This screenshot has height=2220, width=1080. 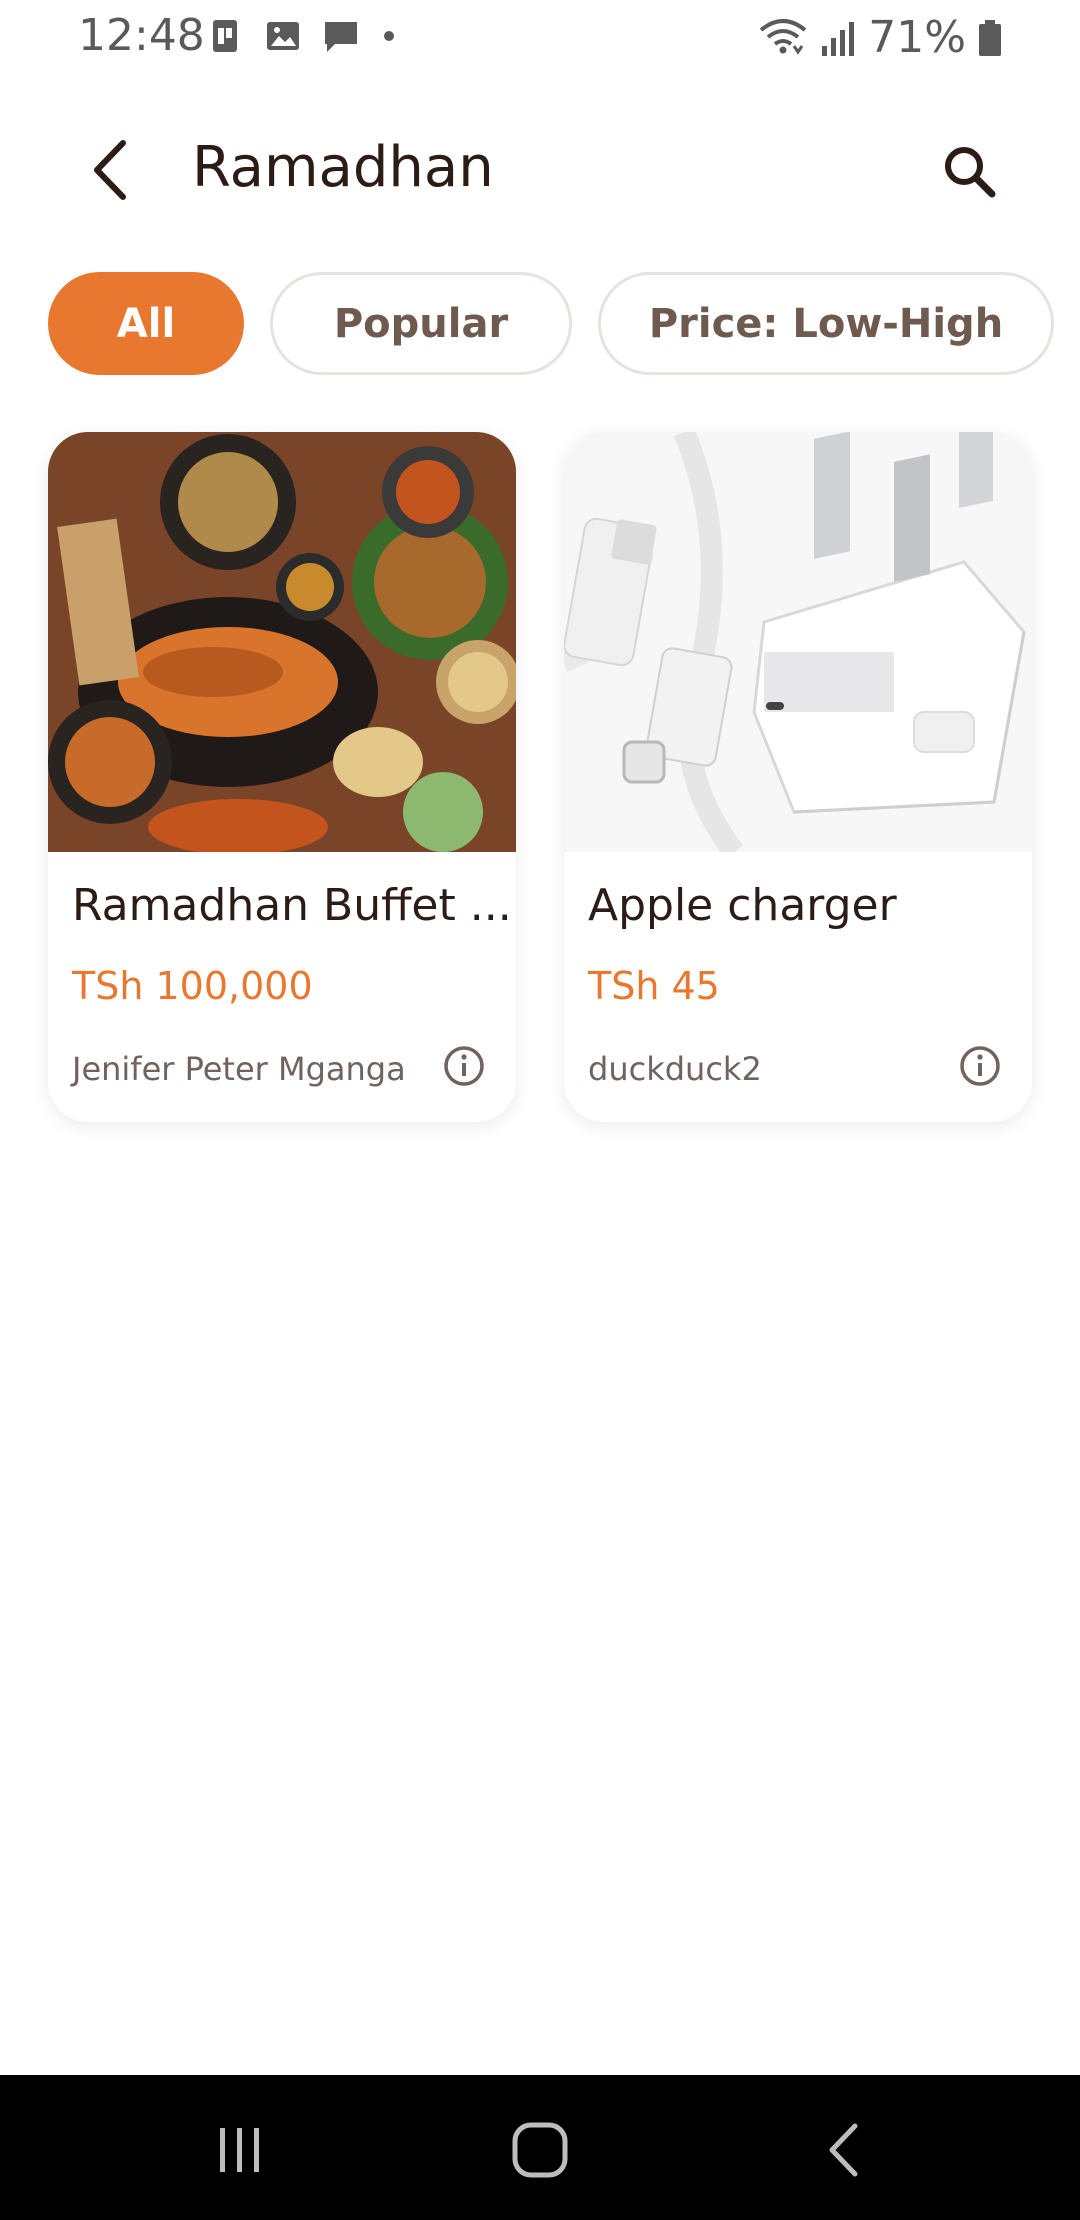 I want to click on chip-price-low-high: Price: Low-High, so click(x=826, y=323).